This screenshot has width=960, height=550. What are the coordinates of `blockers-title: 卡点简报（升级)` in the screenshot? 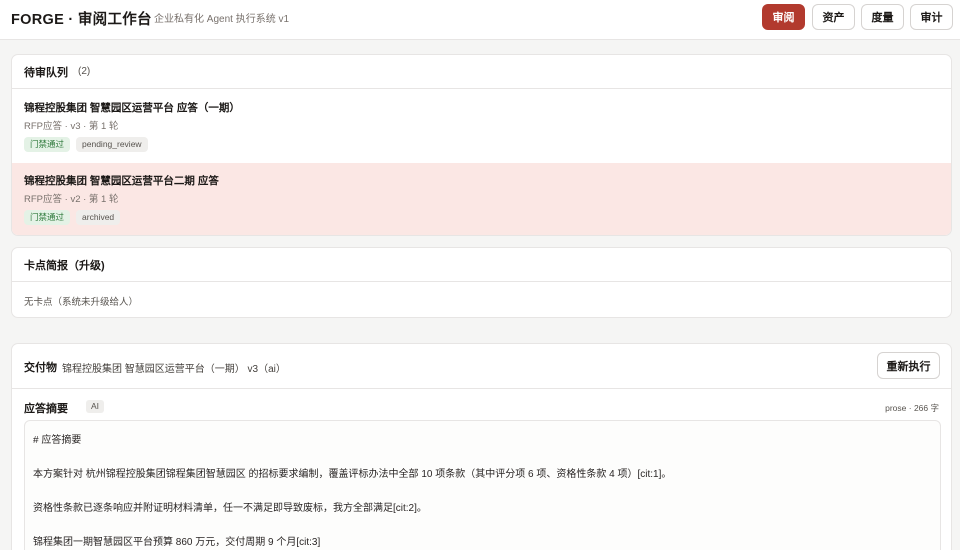 It's located at (64, 265).